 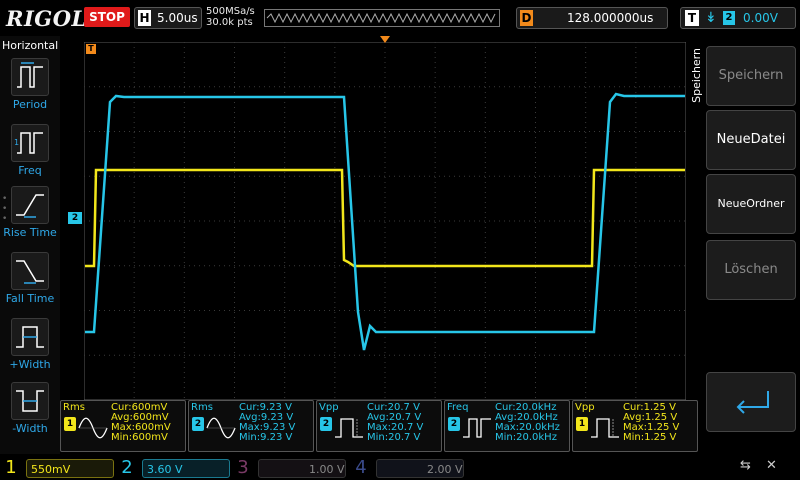 What do you see at coordinates (696, 75) in the screenshot?
I see `menu-title: Speichern` at bounding box center [696, 75].